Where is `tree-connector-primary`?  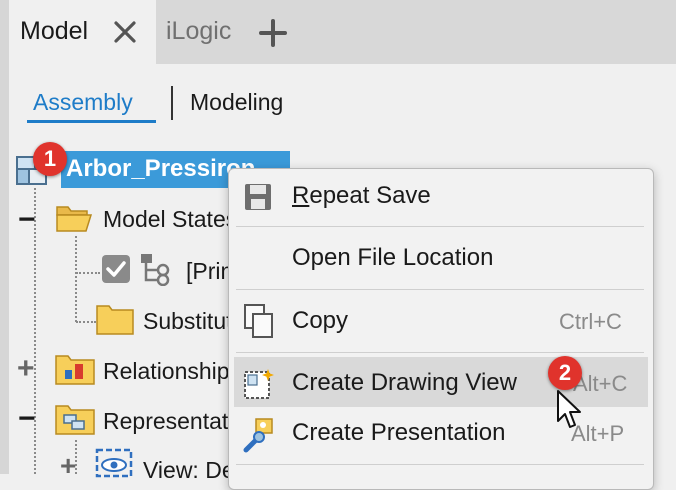
tree-connector-primary is located at coordinates (88, 273).